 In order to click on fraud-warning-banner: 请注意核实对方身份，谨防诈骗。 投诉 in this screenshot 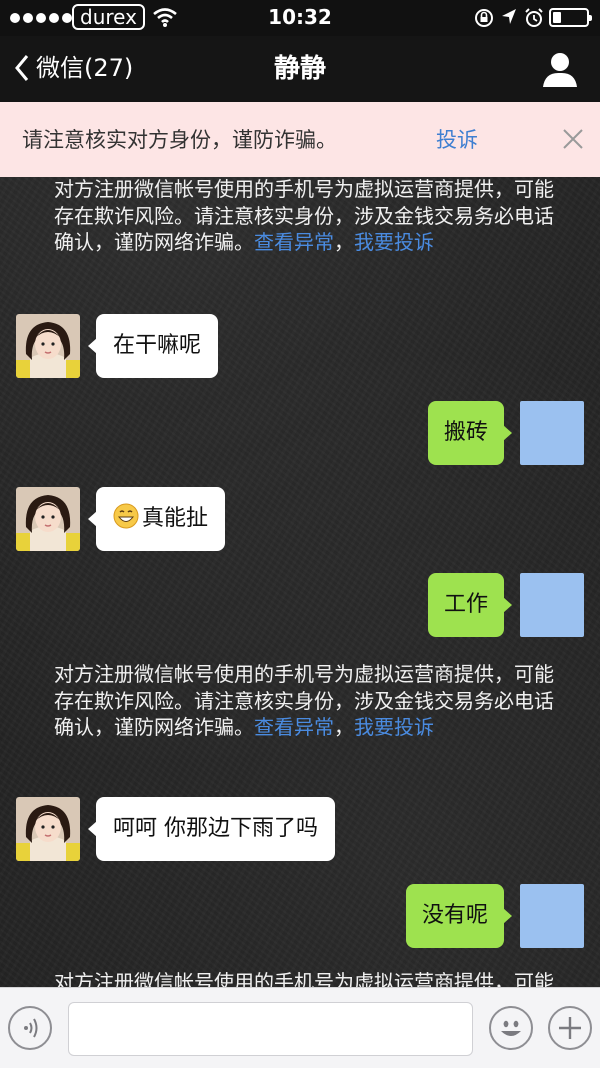, I will do `click(300, 139)`.